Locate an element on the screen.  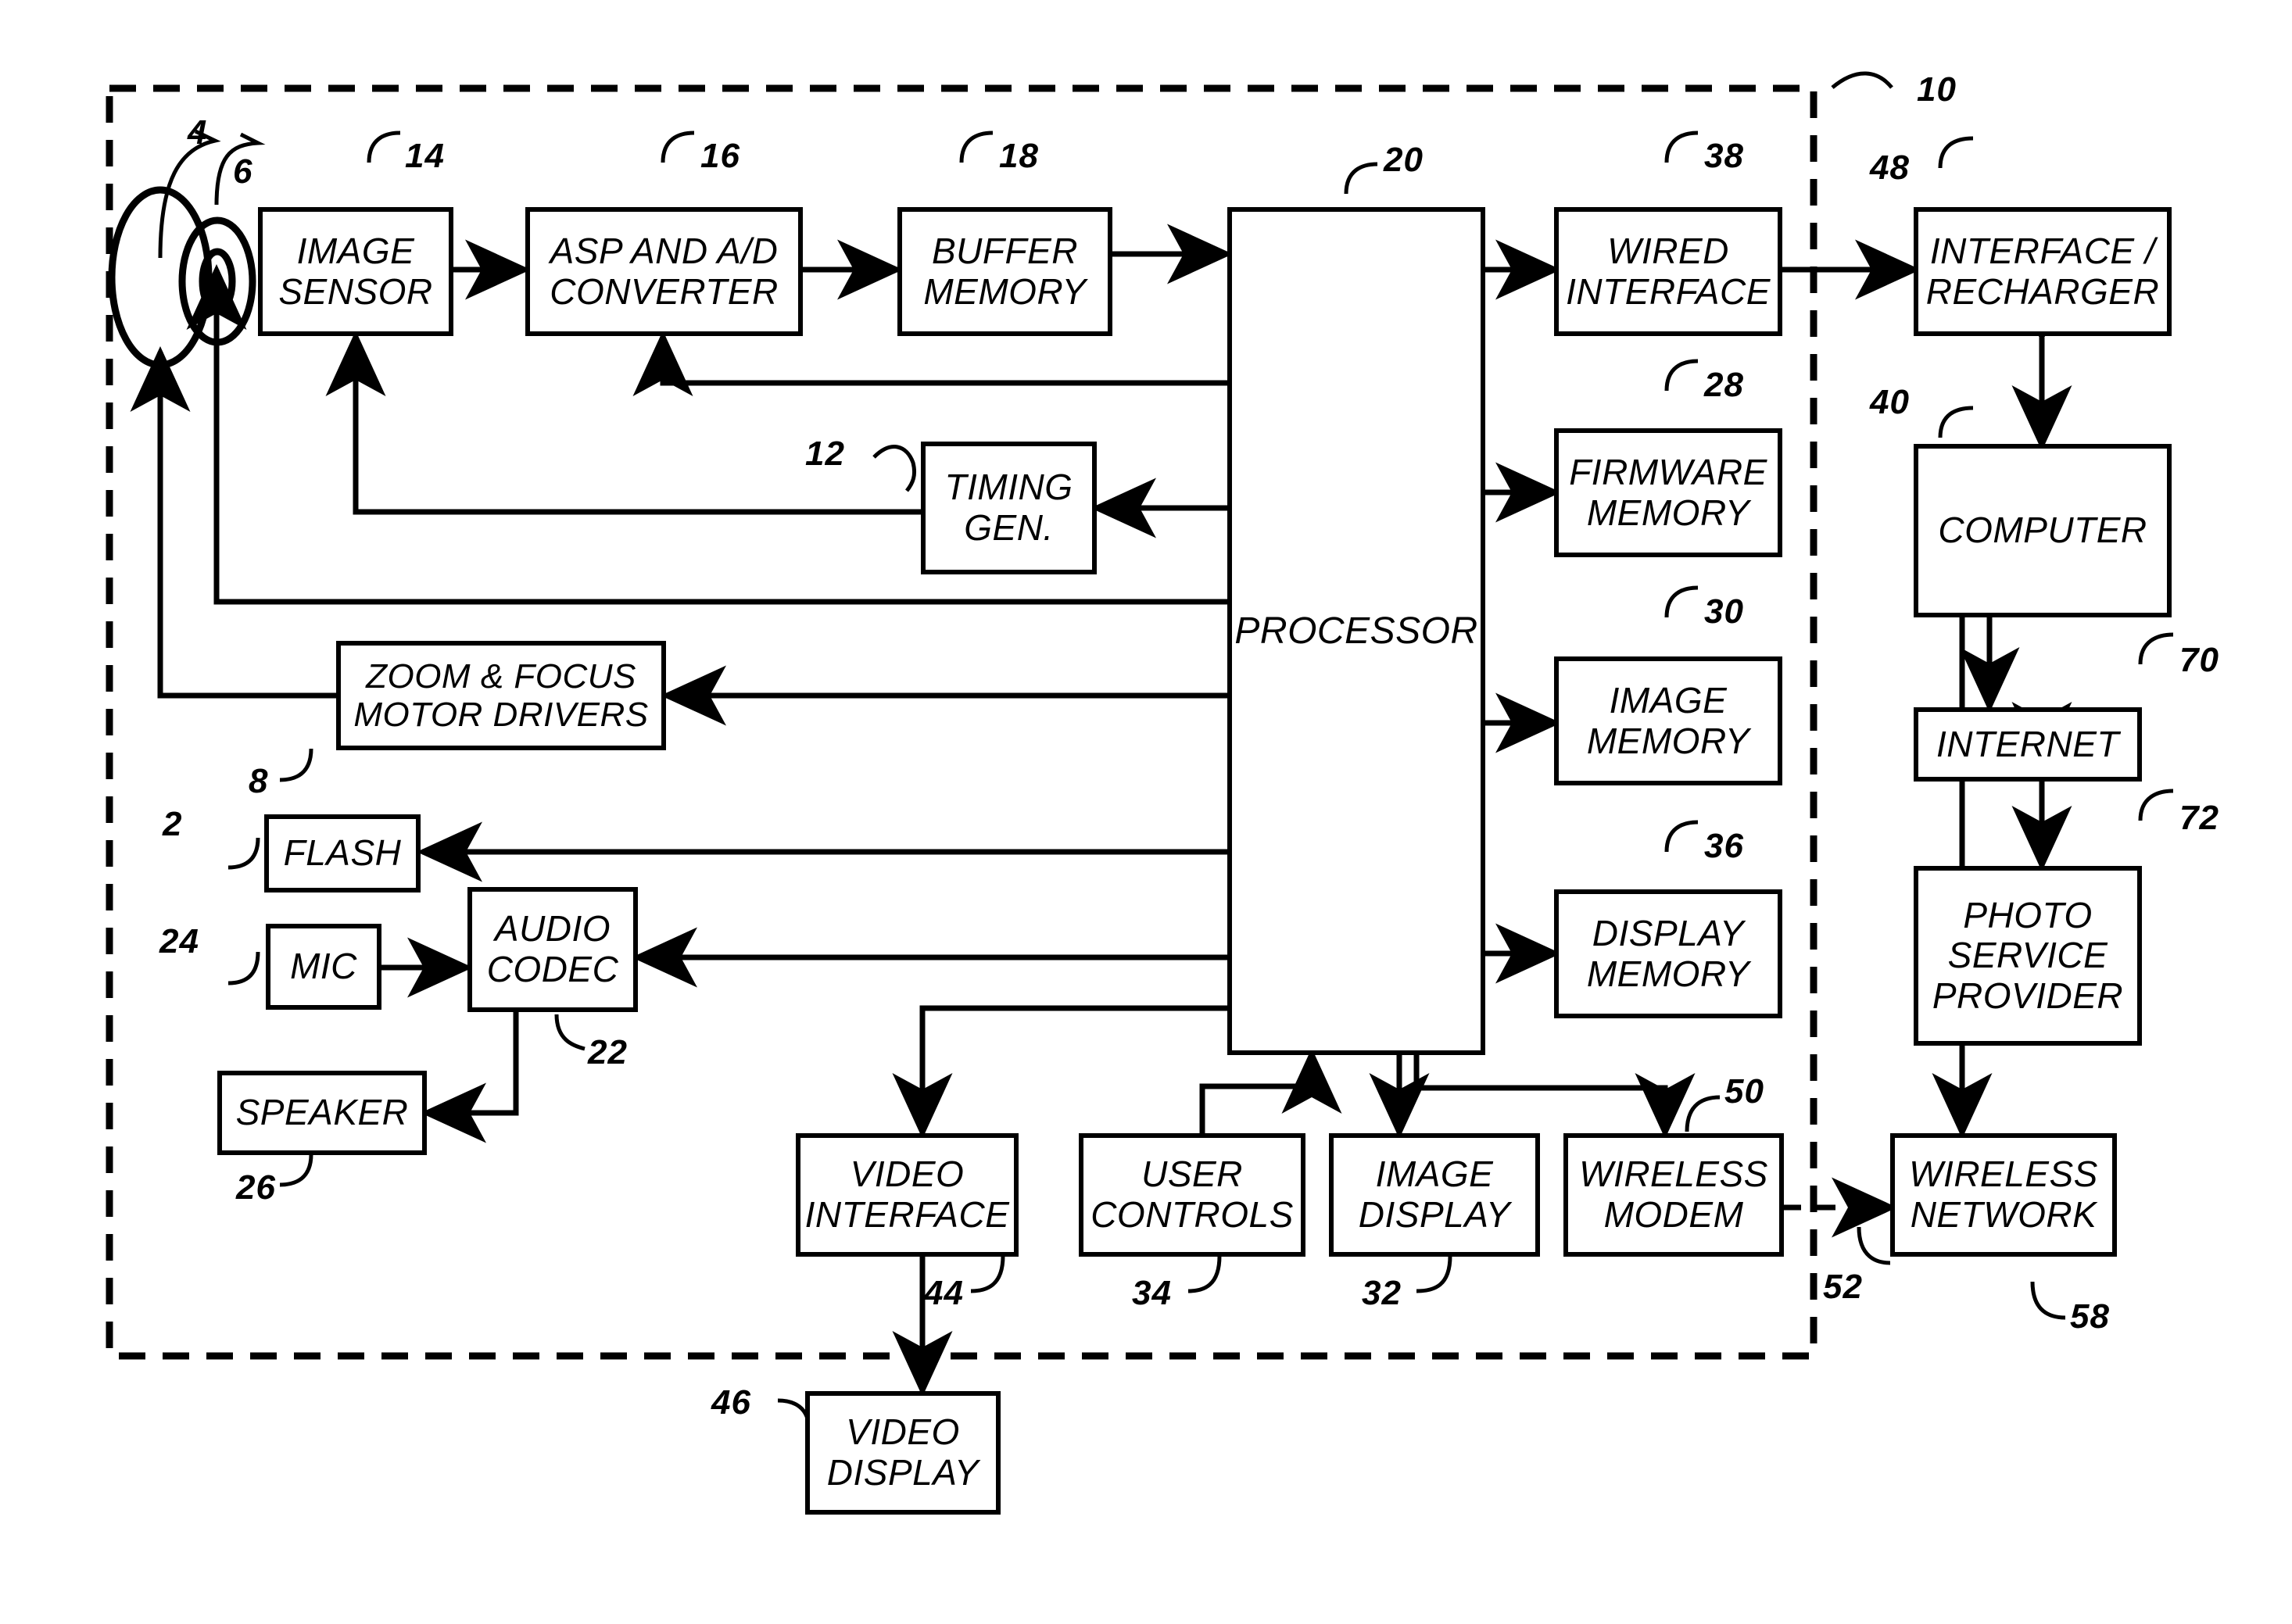
block-label-line1: USER is located at coordinates (1192, 1174).